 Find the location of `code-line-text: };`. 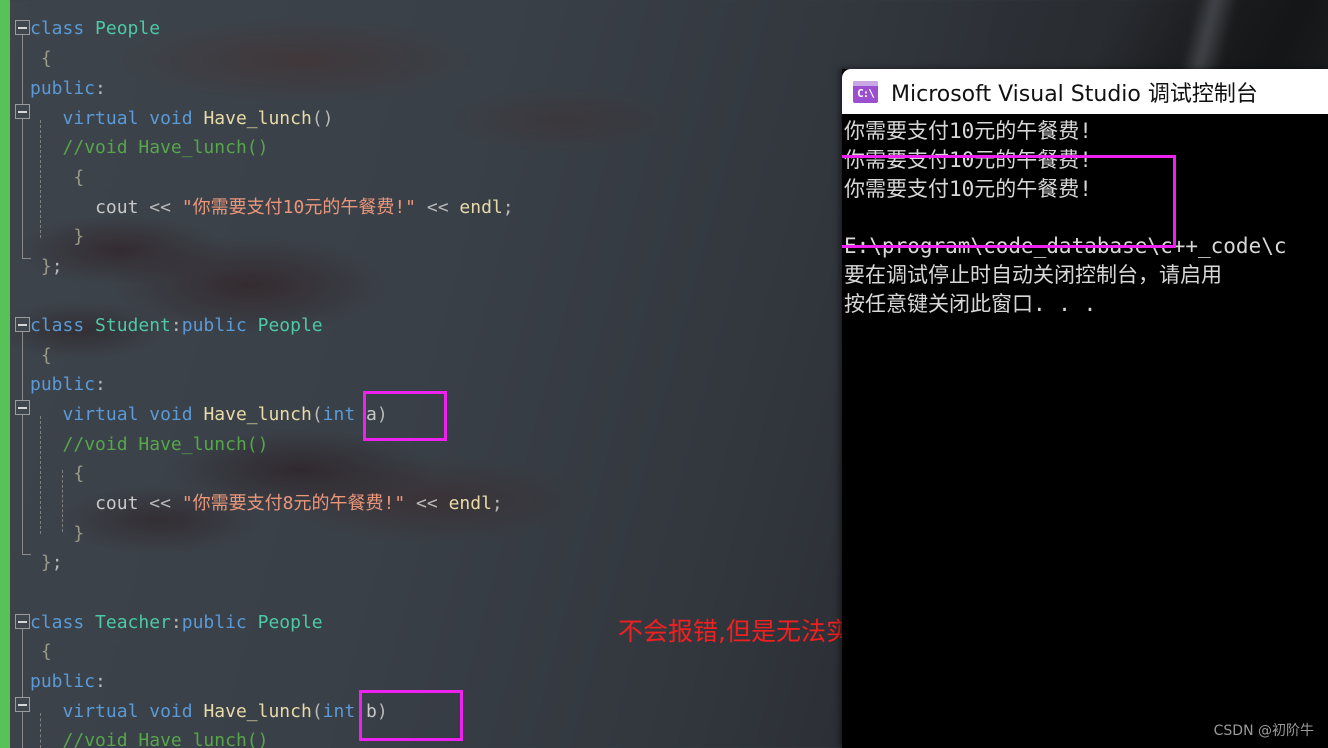

code-line-text: }; is located at coordinates (52, 563).